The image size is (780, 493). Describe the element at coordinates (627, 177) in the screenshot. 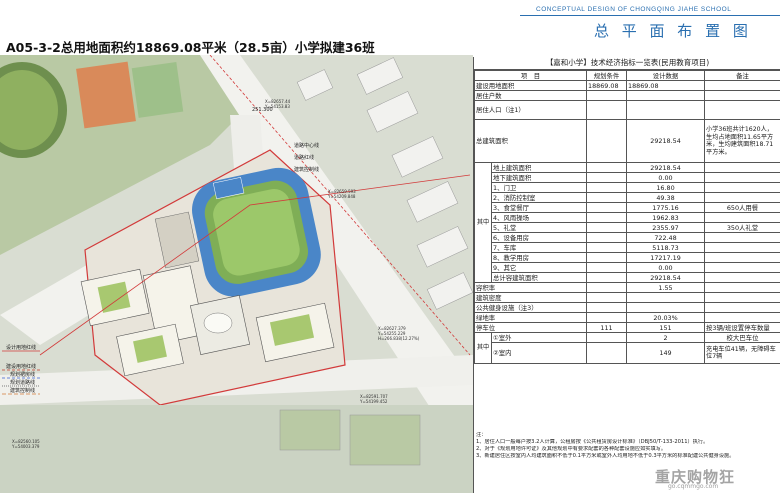

I see `table-row: 地下建筑面积 0.00` at that location.